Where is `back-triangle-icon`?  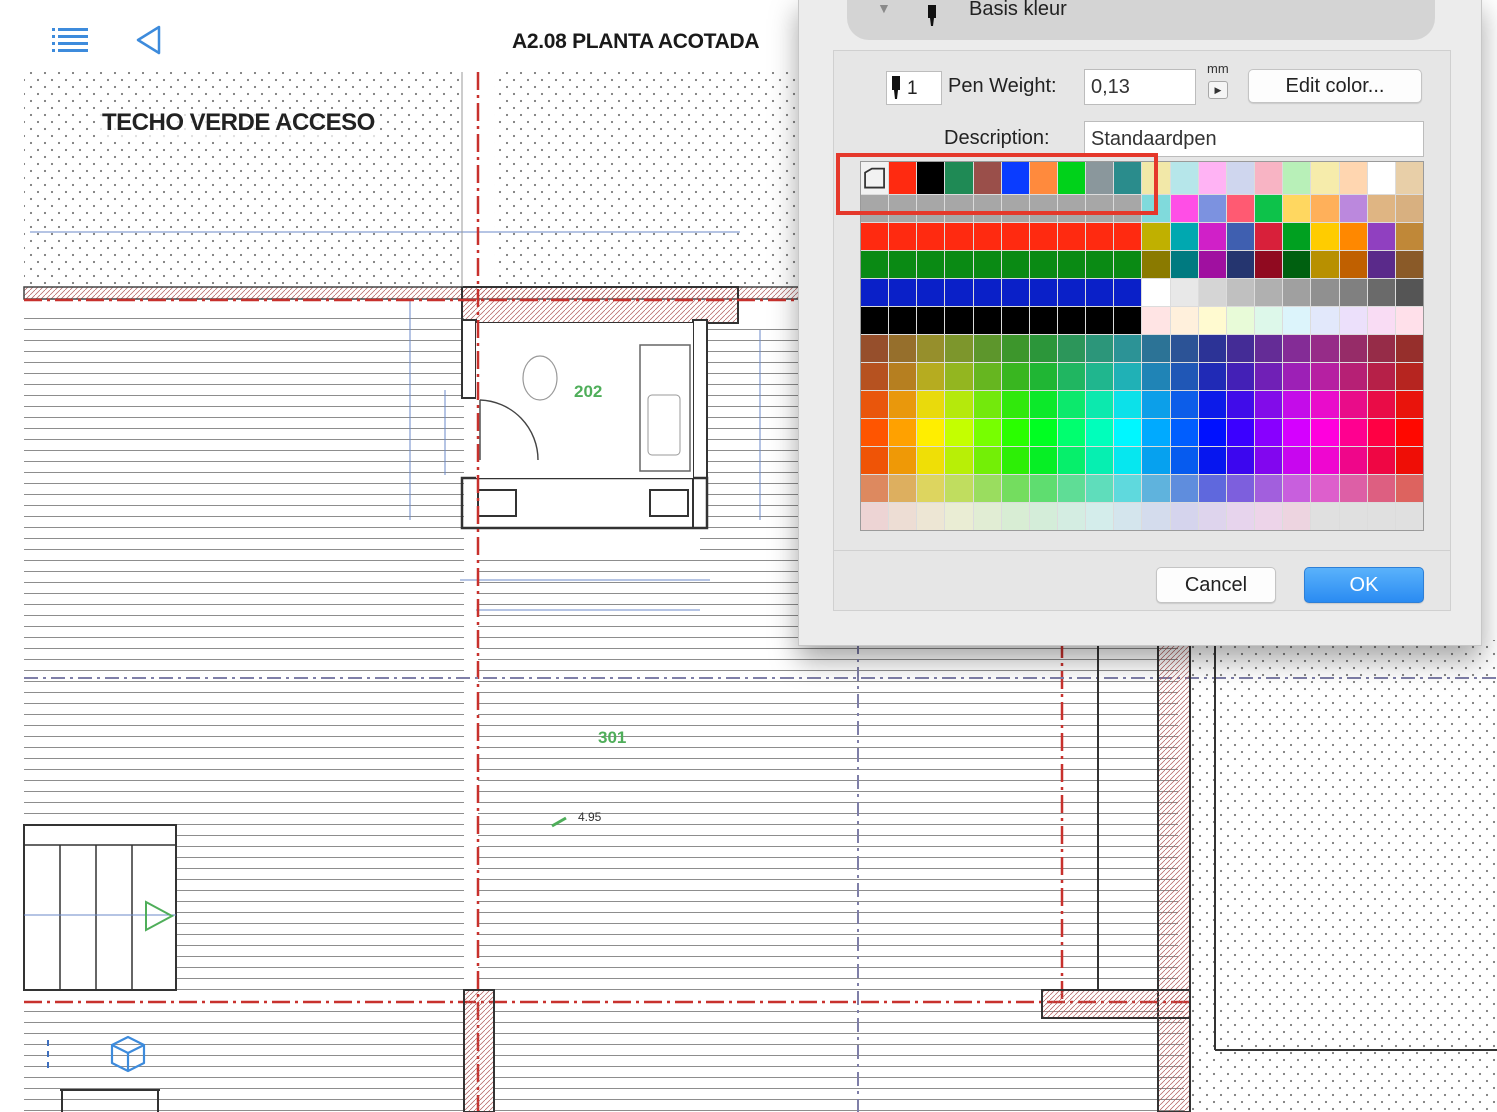
back-triangle-icon is located at coordinates (149, 40).